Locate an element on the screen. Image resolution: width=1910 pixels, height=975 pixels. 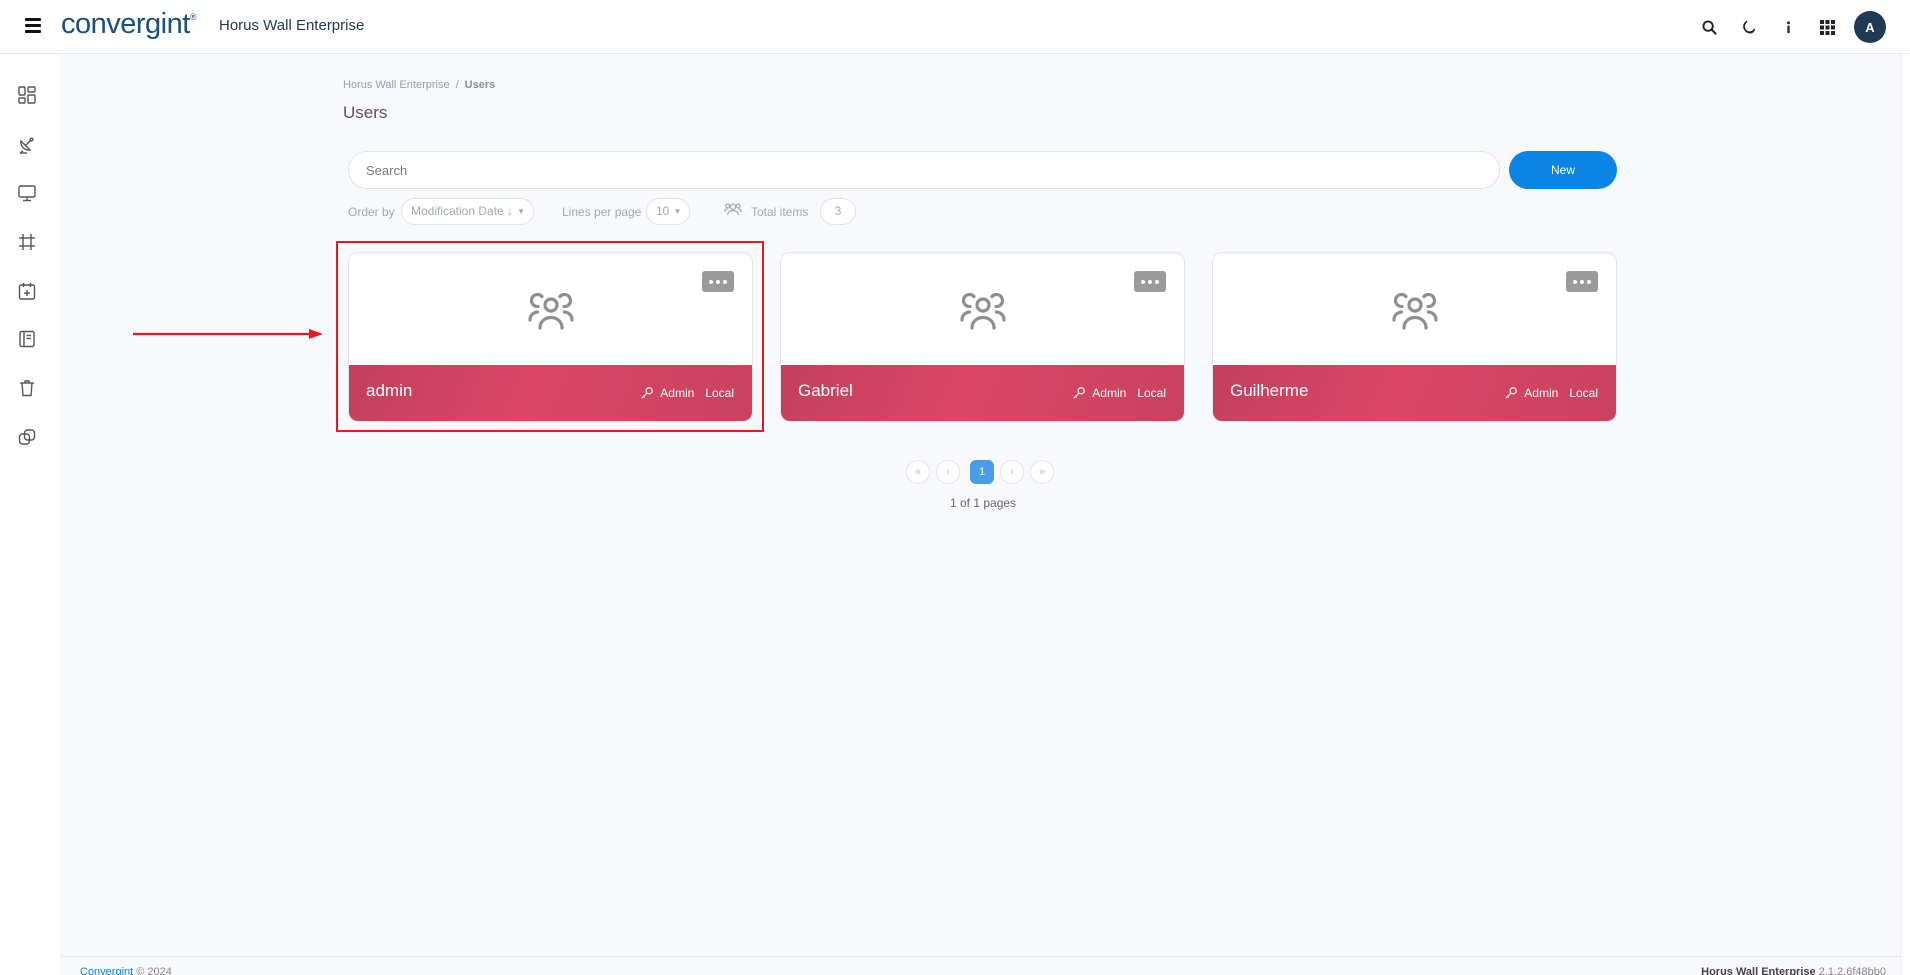
breadcrumb-current: Users is located at coordinates (480, 85).